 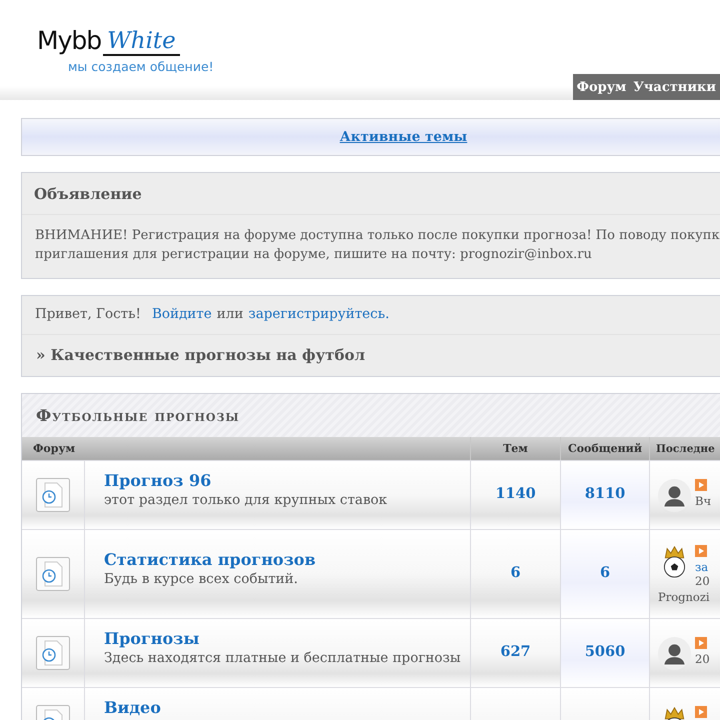 I want to click on posts-count: 6, so click(x=605, y=572).